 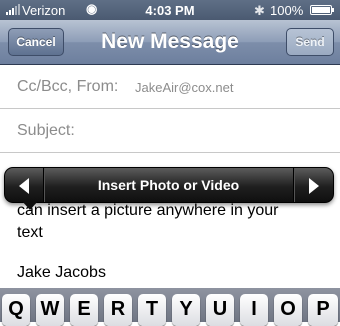 What do you see at coordinates (322, 10) in the screenshot?
I see `battery-icon` at bounding box center [322, 10].